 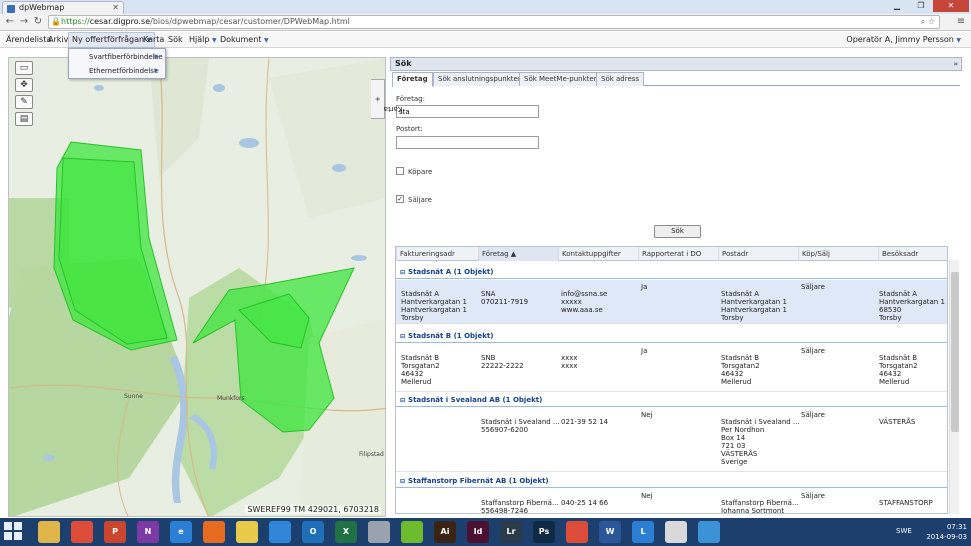 I want to click on group-header: ⊟ Stadsnät A (1 Objekt), so click(x=671, y=272).